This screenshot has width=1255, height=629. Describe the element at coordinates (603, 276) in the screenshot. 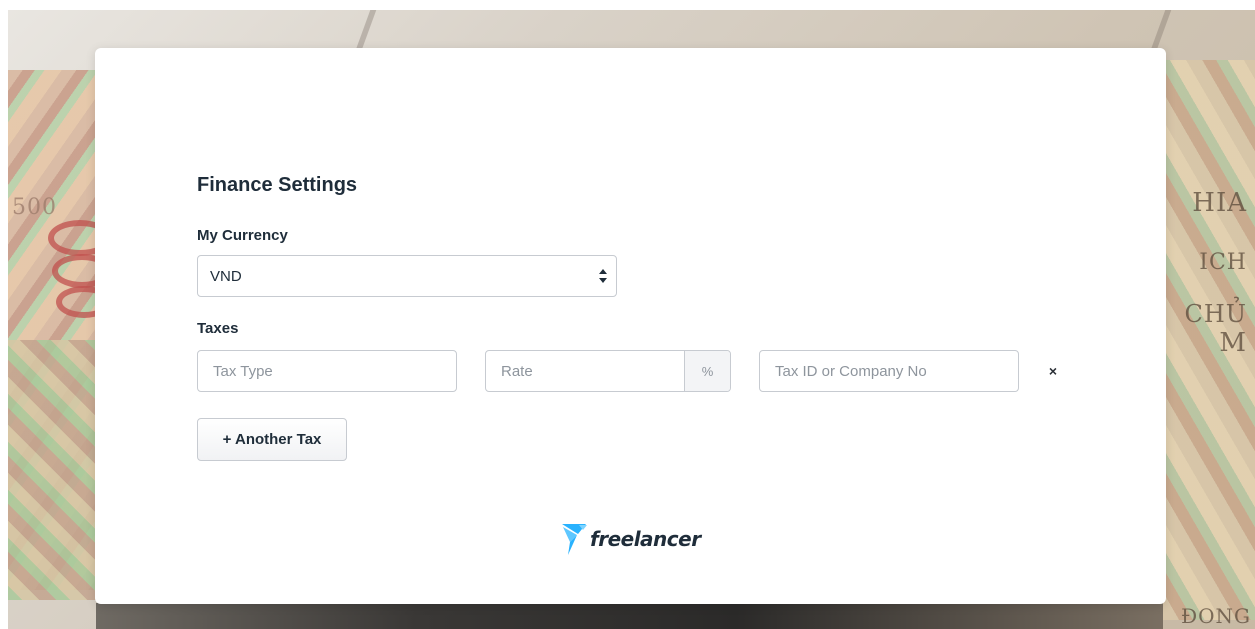

I see `select-arrows-icon` at that location.